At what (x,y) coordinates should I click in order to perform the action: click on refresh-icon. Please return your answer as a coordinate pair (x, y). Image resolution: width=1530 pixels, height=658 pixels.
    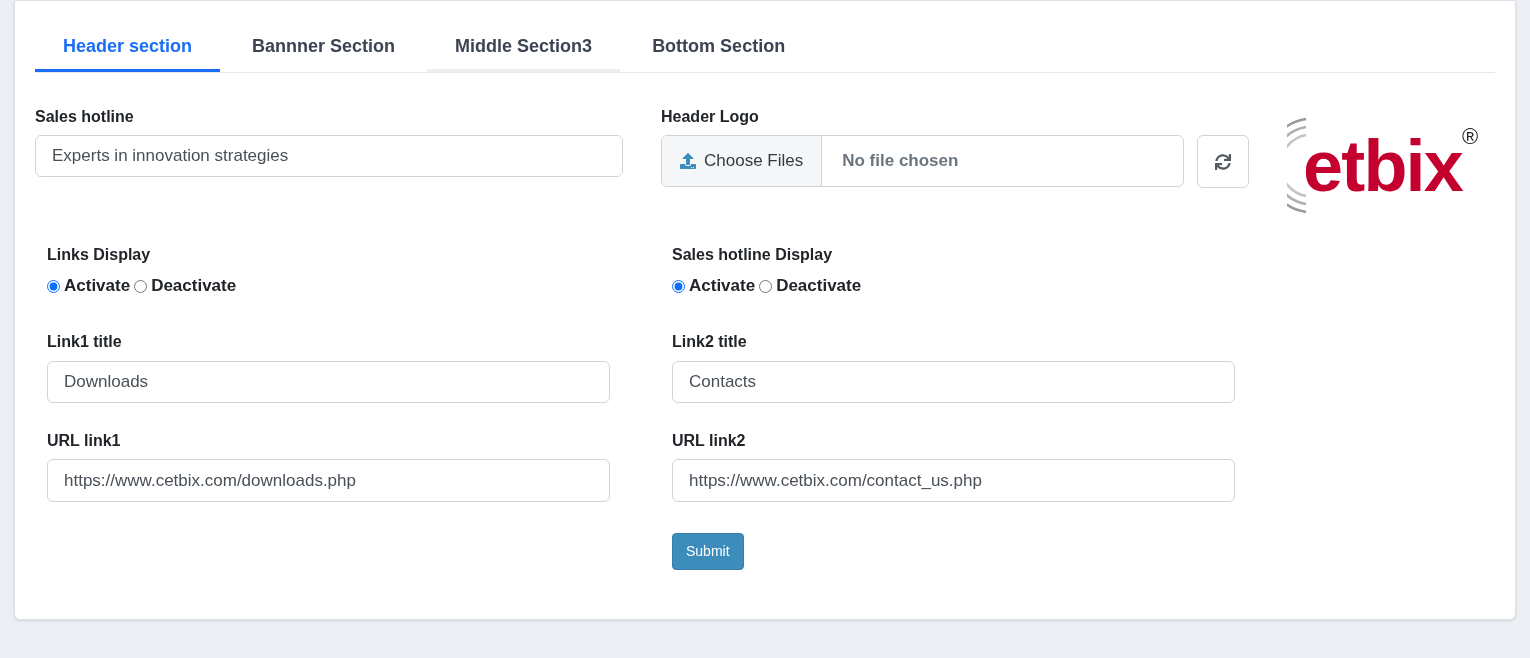
    Looking at the image, I should click on (1223, 161).